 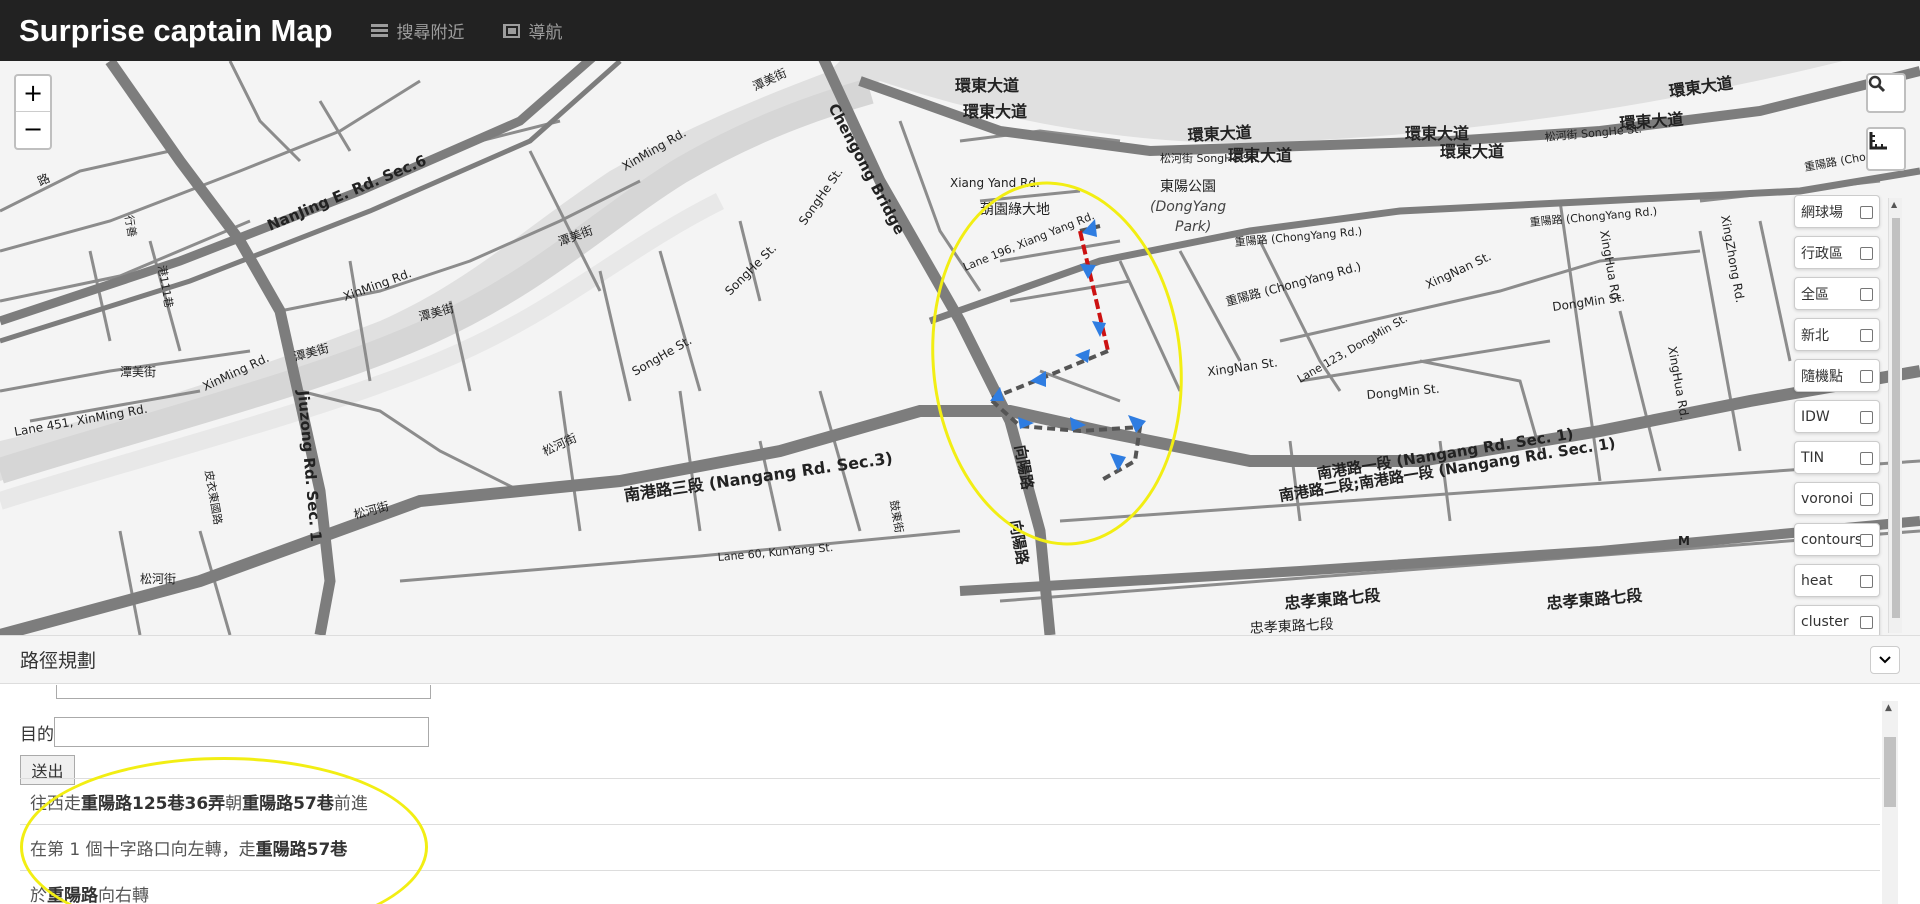 I want to click on zoom-out-button: −, so click(x=33, y=130).